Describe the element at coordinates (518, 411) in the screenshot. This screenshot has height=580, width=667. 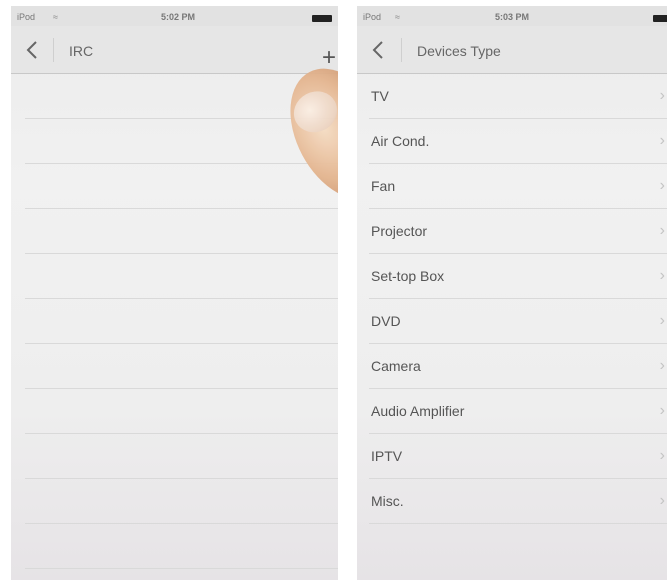
I see `device-type-row: Audio Amplifier ›` at that location.